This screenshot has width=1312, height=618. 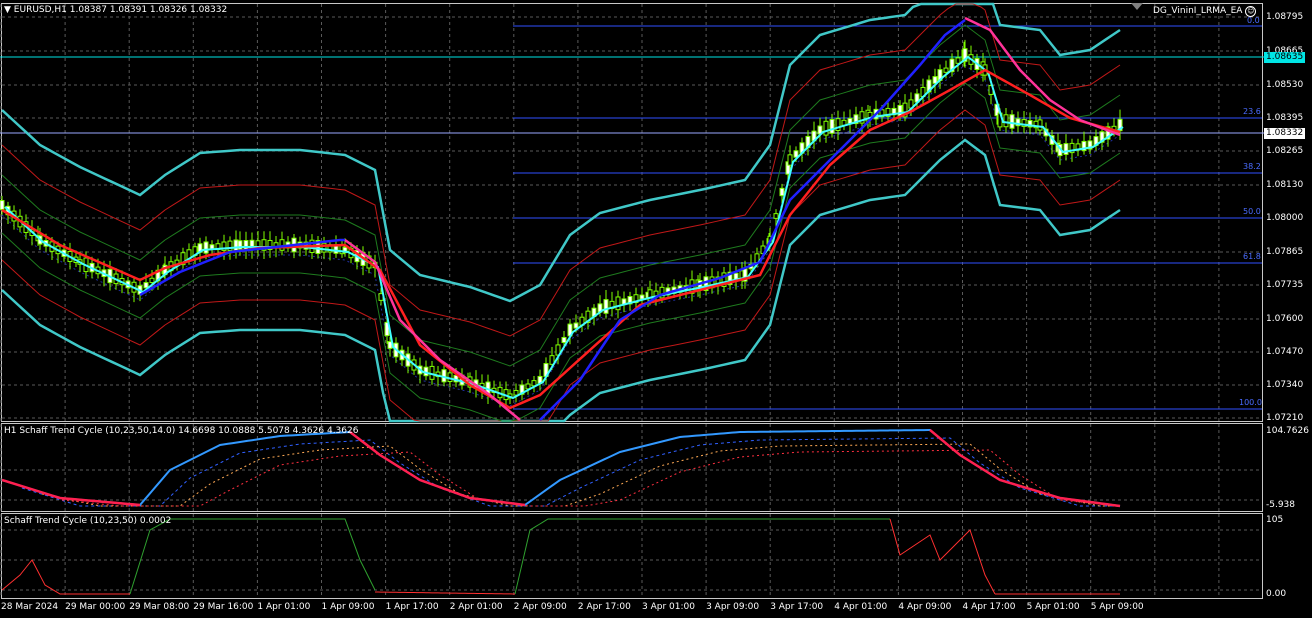 I want to click on time-tick: 3 Apr 17:00, so click(x=797, y=607).